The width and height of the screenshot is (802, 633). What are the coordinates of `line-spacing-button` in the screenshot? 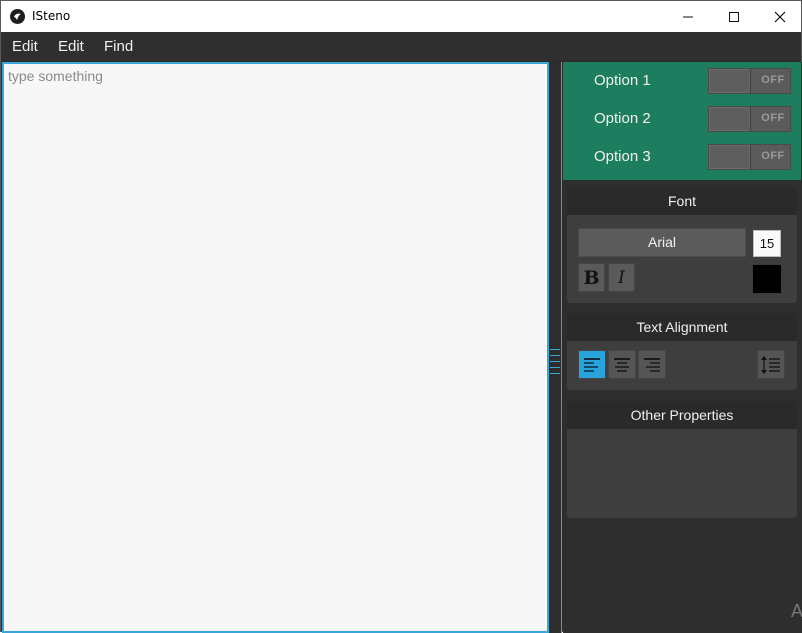 It's located at (771, 364).